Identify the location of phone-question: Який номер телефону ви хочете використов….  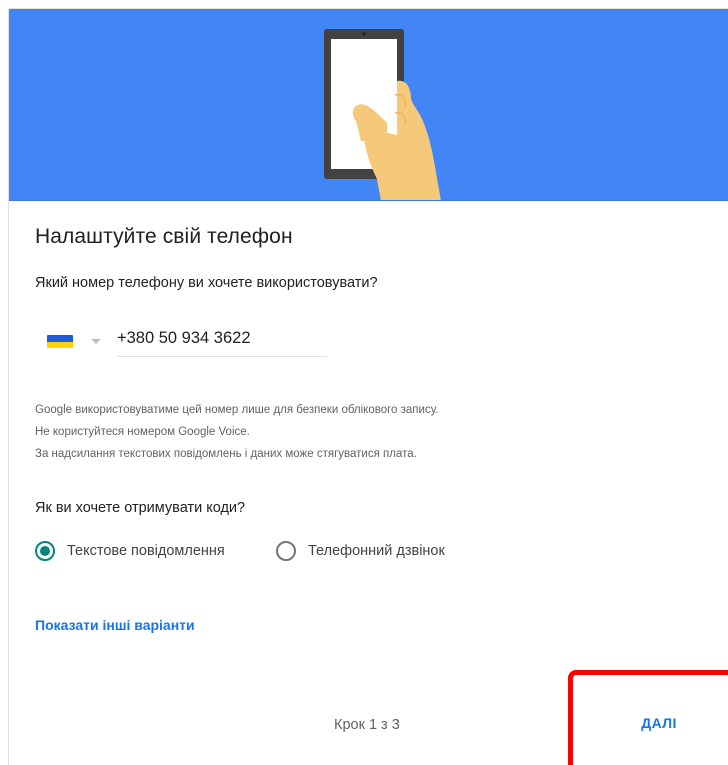
(206, 283).